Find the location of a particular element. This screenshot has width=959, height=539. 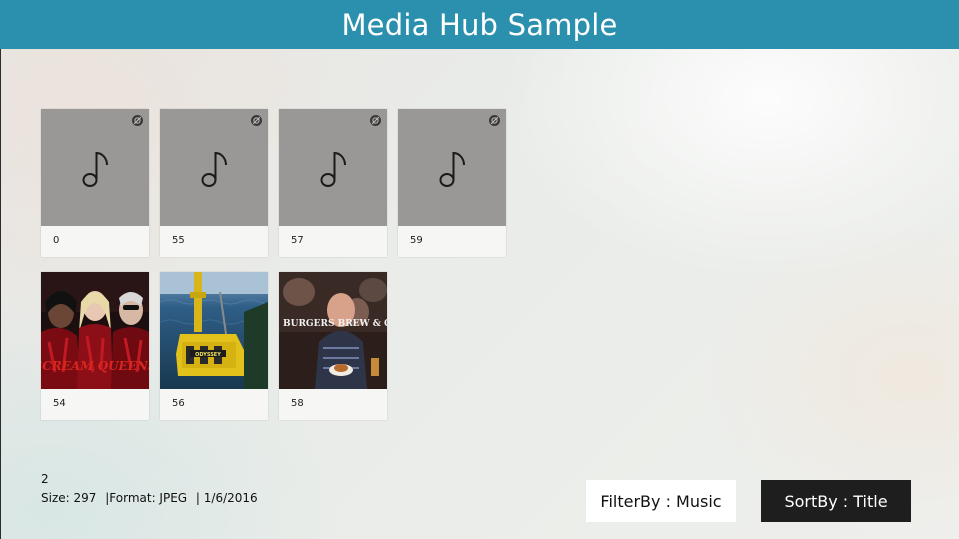

selection-count: 2 is located at coordinates (45, 479).